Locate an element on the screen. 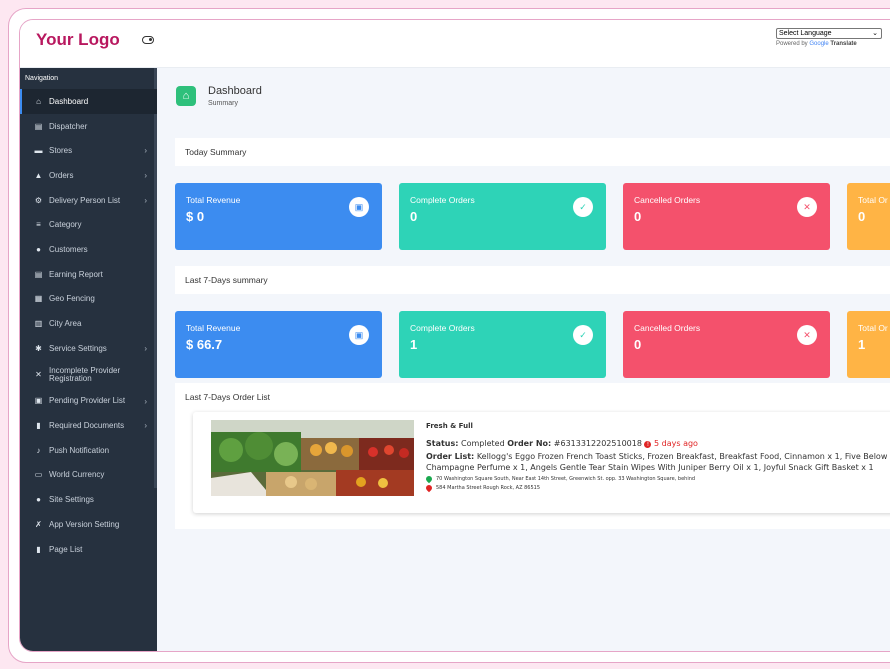  map-icon: ▦ is located at coordinates (38, 299).